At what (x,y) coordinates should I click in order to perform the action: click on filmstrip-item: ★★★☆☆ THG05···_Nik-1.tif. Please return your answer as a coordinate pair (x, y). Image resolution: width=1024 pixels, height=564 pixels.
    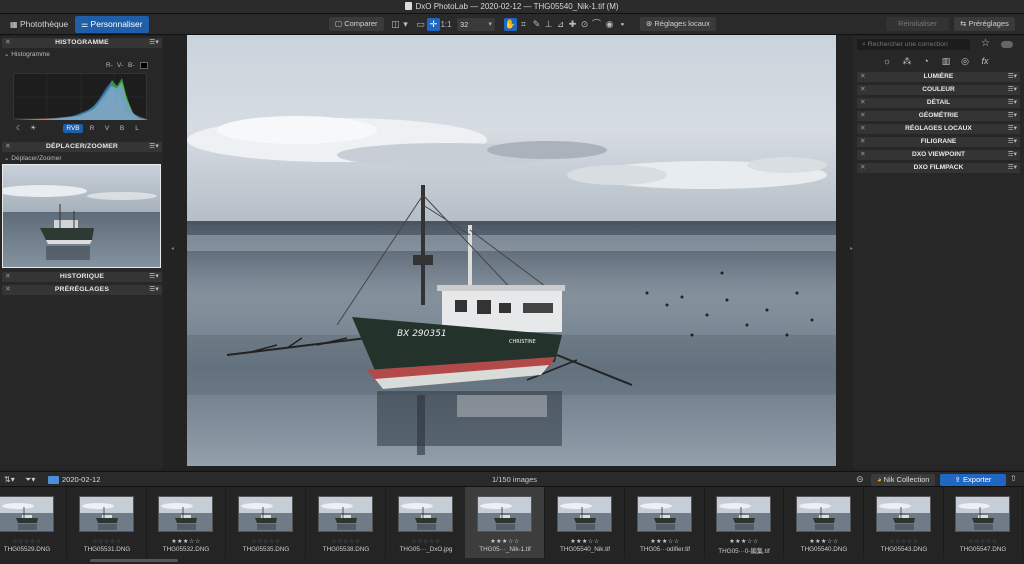
    Looking at the image, I should click on (505, 522).